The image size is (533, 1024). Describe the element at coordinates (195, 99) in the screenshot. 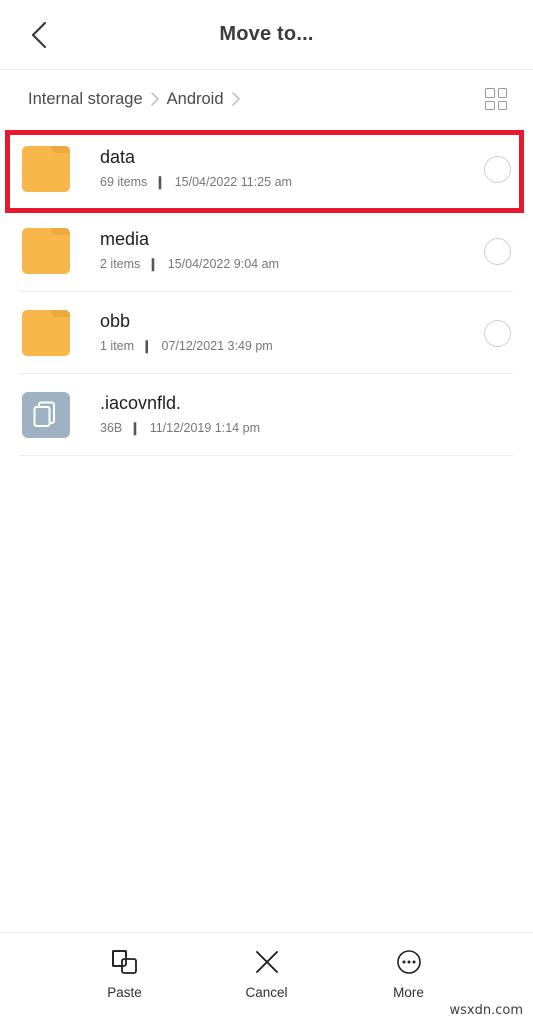

I see `breadcrumb-item-android: Android` at that location.